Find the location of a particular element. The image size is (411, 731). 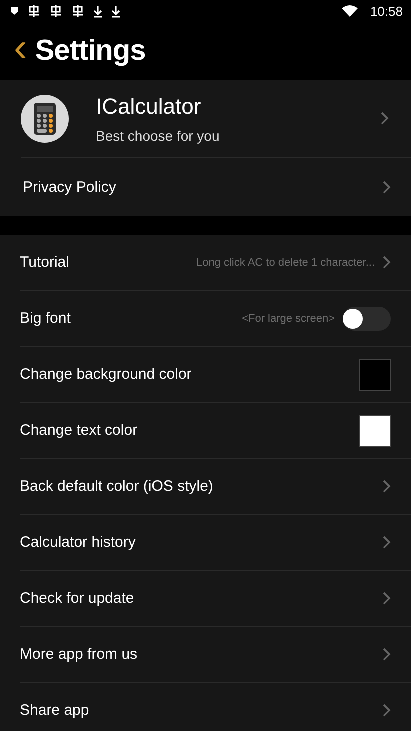

toggle-switch is located at coordinates (367, 318).